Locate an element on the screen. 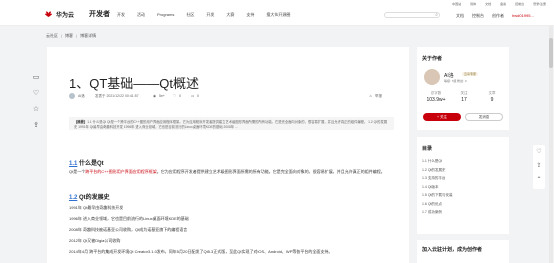  search-input: ⌕ is located at coordinates (412, 15).